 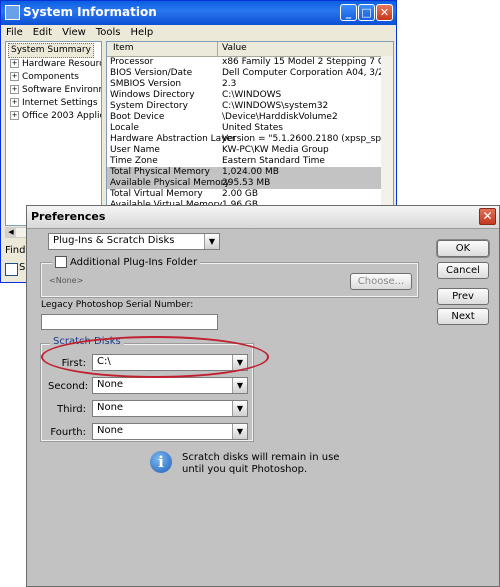 What do you see at coordinates (134, 262) in the screenshot?
I see `additional-plugins-label: Additional Plug-Ins Folder` at bounding box center [134, 262].